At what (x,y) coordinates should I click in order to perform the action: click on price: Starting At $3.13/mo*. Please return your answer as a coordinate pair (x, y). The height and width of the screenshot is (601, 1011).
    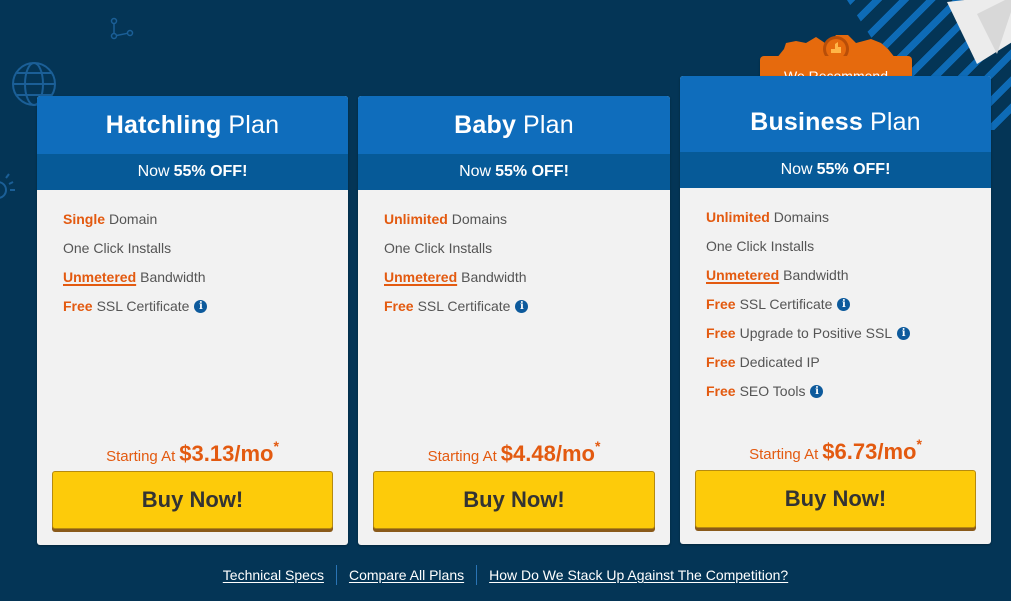
    Looking at the image, I should click on (192, 452).